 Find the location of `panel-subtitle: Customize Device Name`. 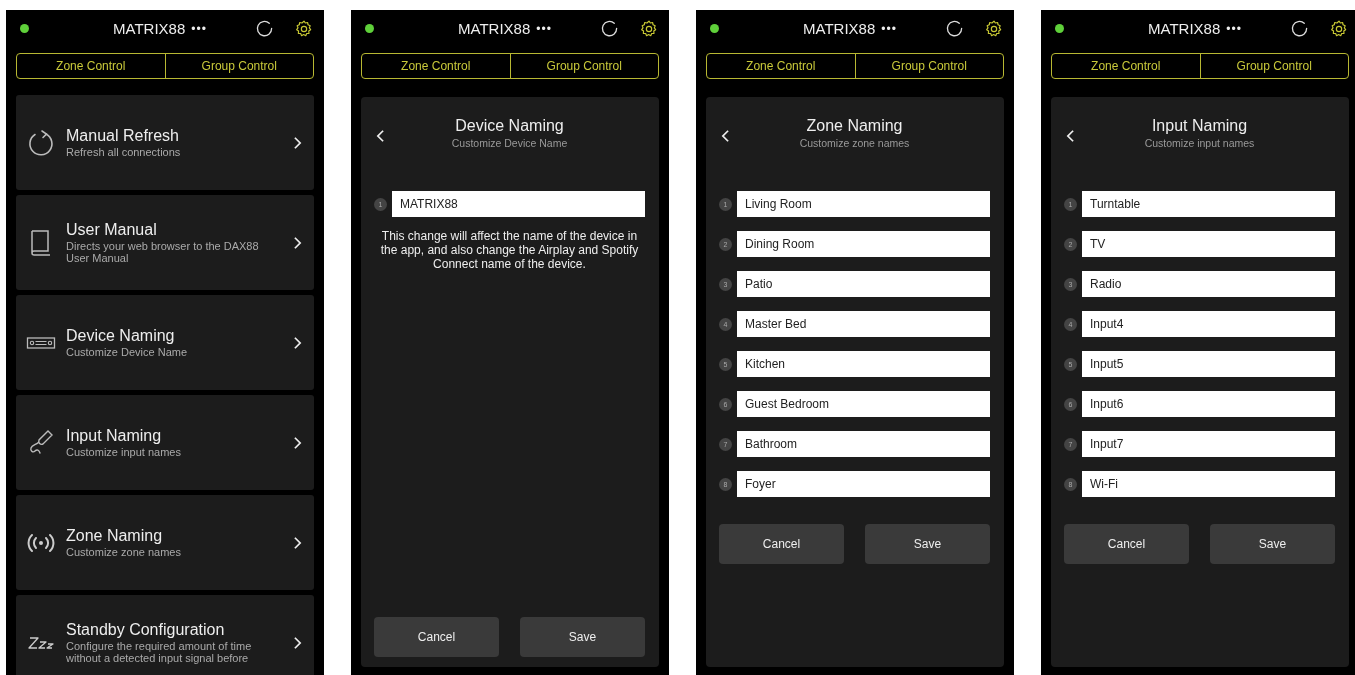

panel-subtitle: Customize Device Name is located at coordinates (509, 143).